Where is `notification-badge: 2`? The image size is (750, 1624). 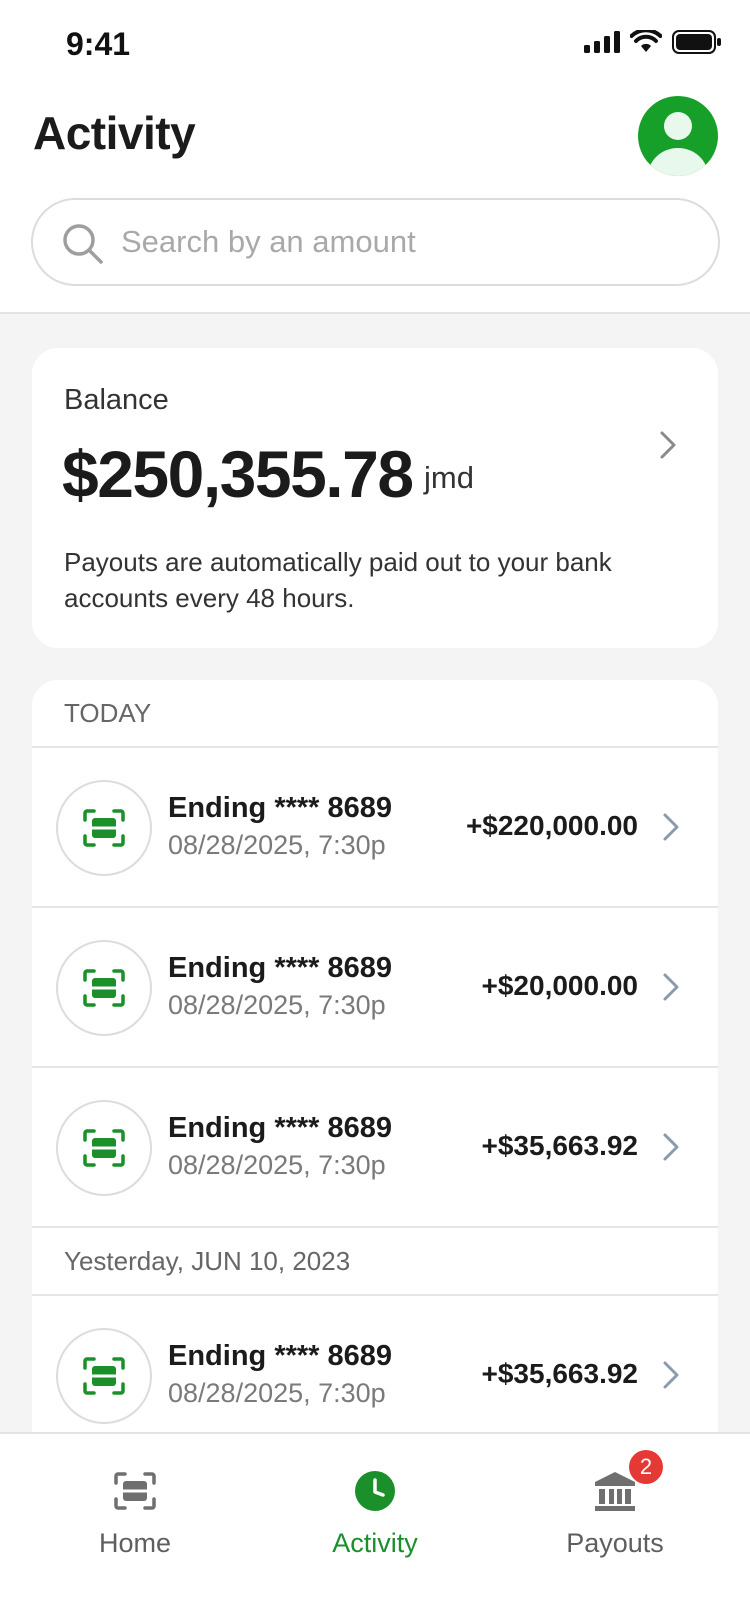
notification-badge: 2 is located at coordinates (646, 1467).